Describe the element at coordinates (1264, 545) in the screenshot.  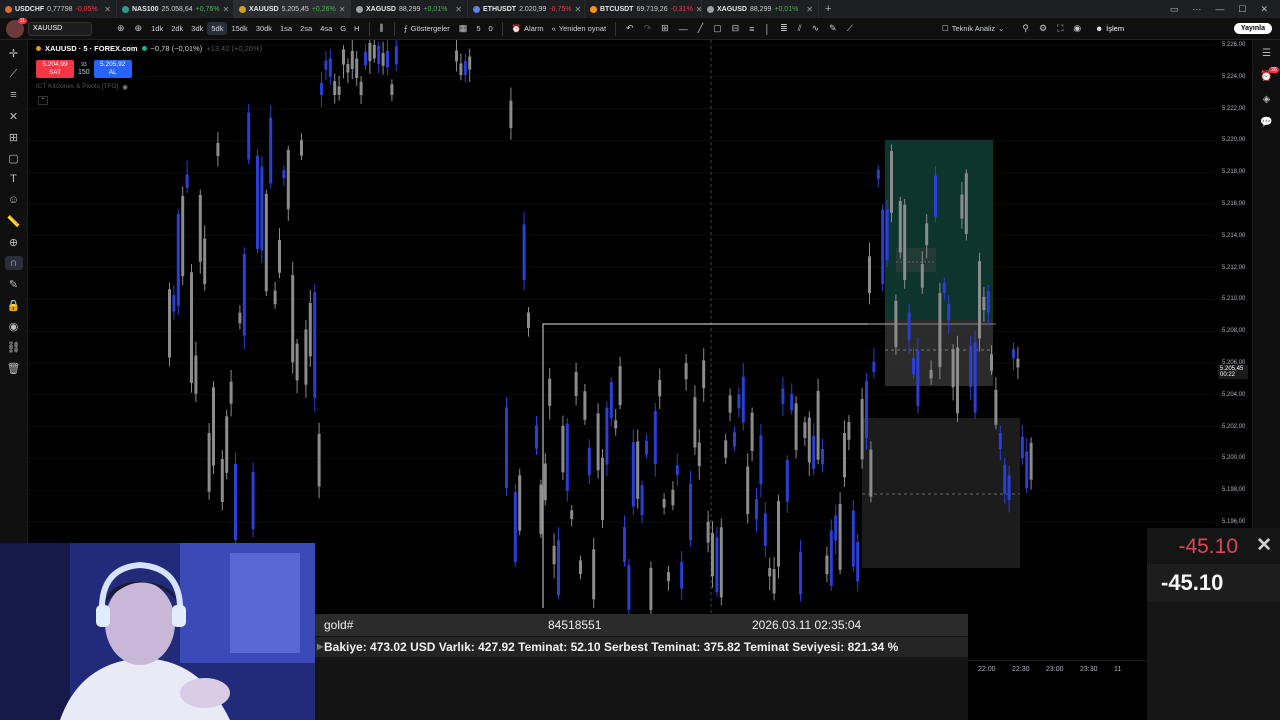
I see `close-position-icon: ✕` at that location.